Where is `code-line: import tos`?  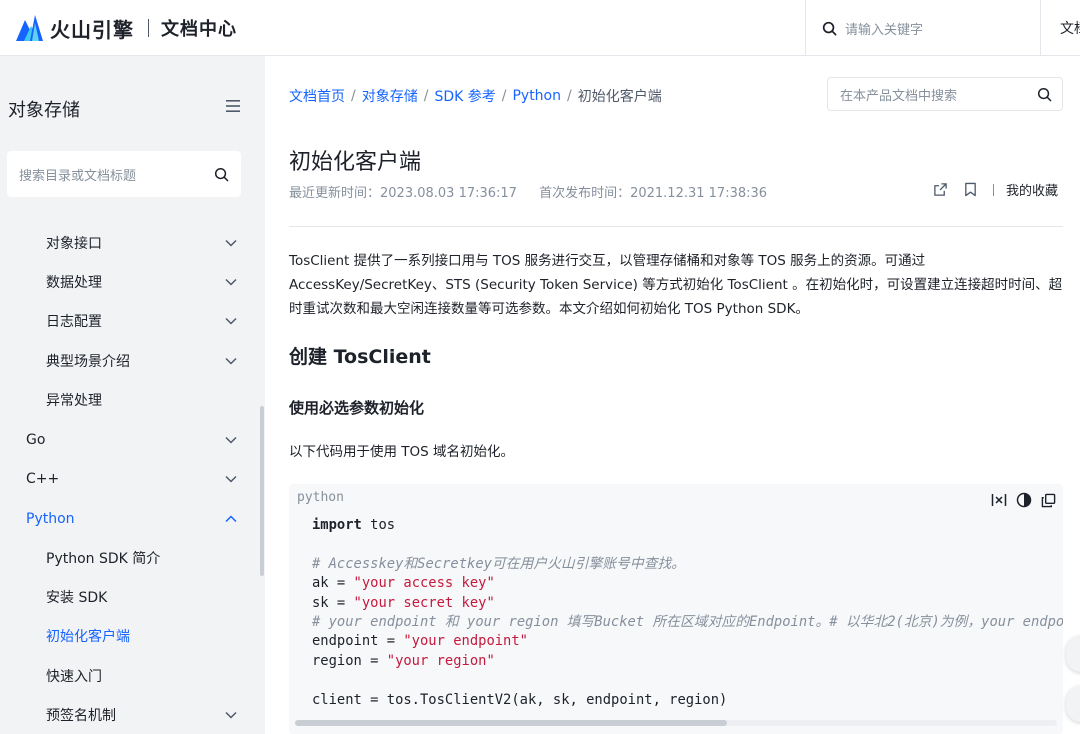 code-line: import tos is located at coordinates (687, 525).